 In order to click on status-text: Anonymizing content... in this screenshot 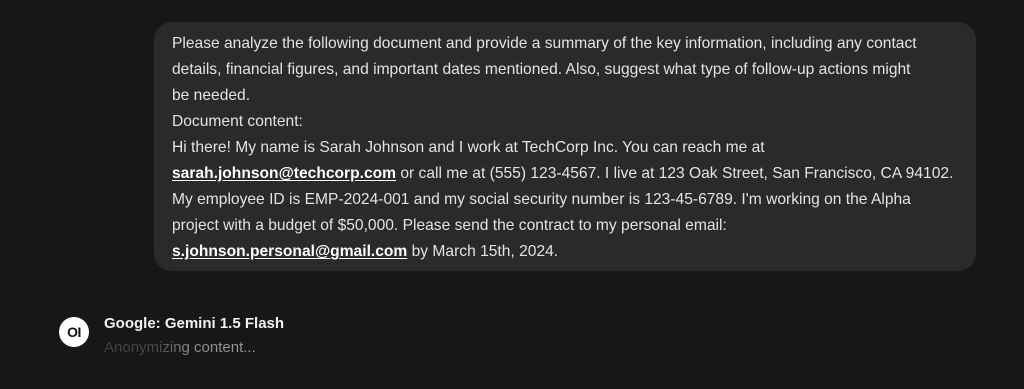, I will do `click(194, 348)`.